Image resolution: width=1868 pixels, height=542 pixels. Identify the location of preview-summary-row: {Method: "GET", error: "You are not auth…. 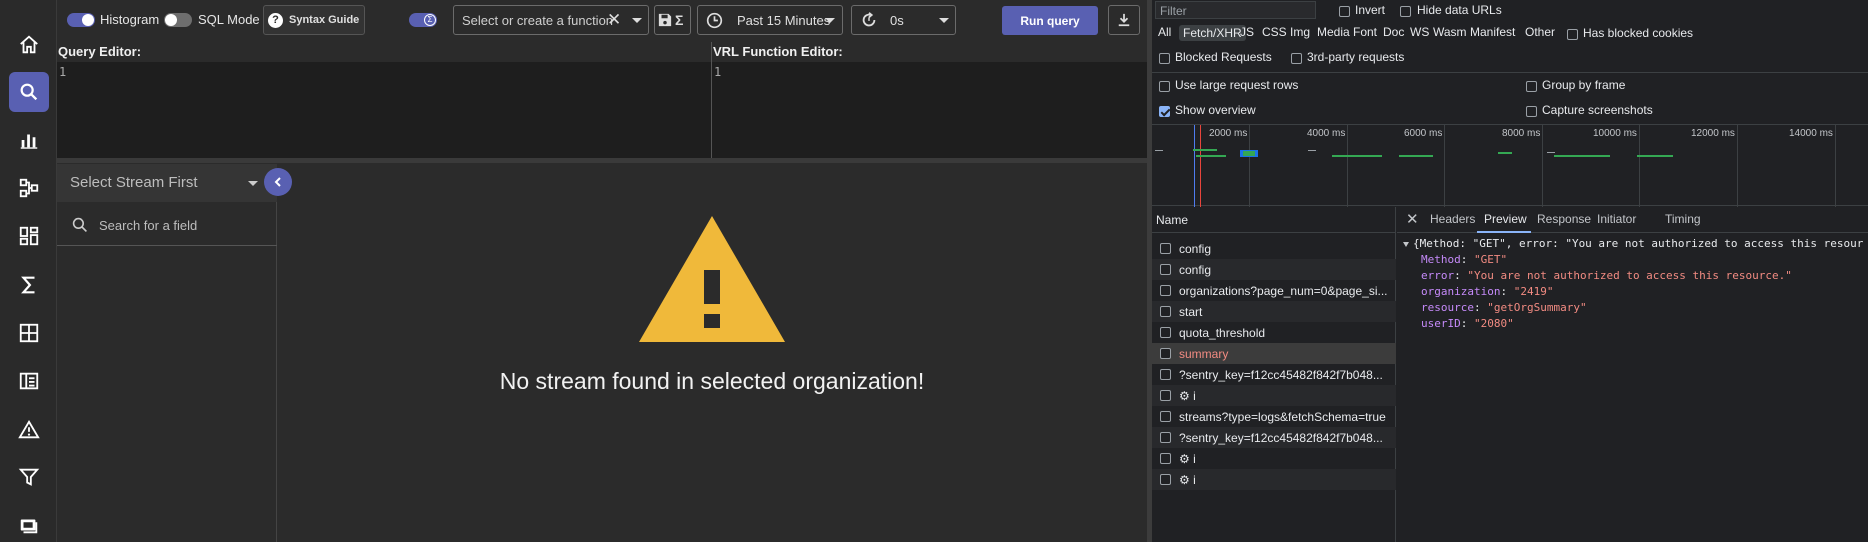
(1633, 243).